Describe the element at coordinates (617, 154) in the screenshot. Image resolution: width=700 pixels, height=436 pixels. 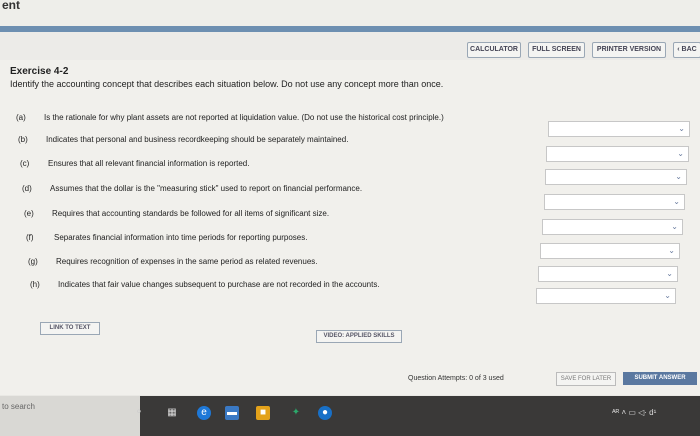
I see `concept-select-b: ⌄` at that location.